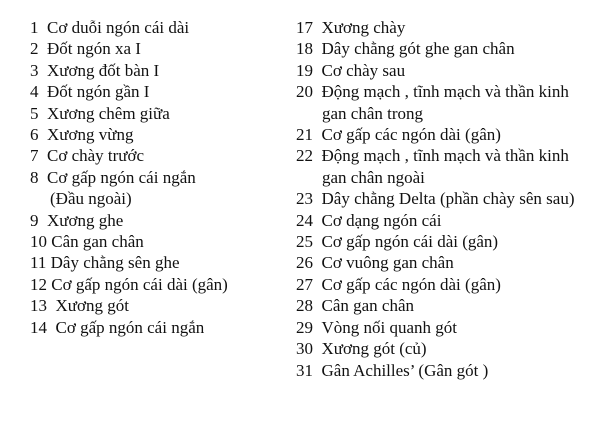 The height and width of the screenshot is (422, 611). What do you see at coordinates (304, 284) in the screenshot?
I see `legend-number: 27` at bounding box center [304, 284].